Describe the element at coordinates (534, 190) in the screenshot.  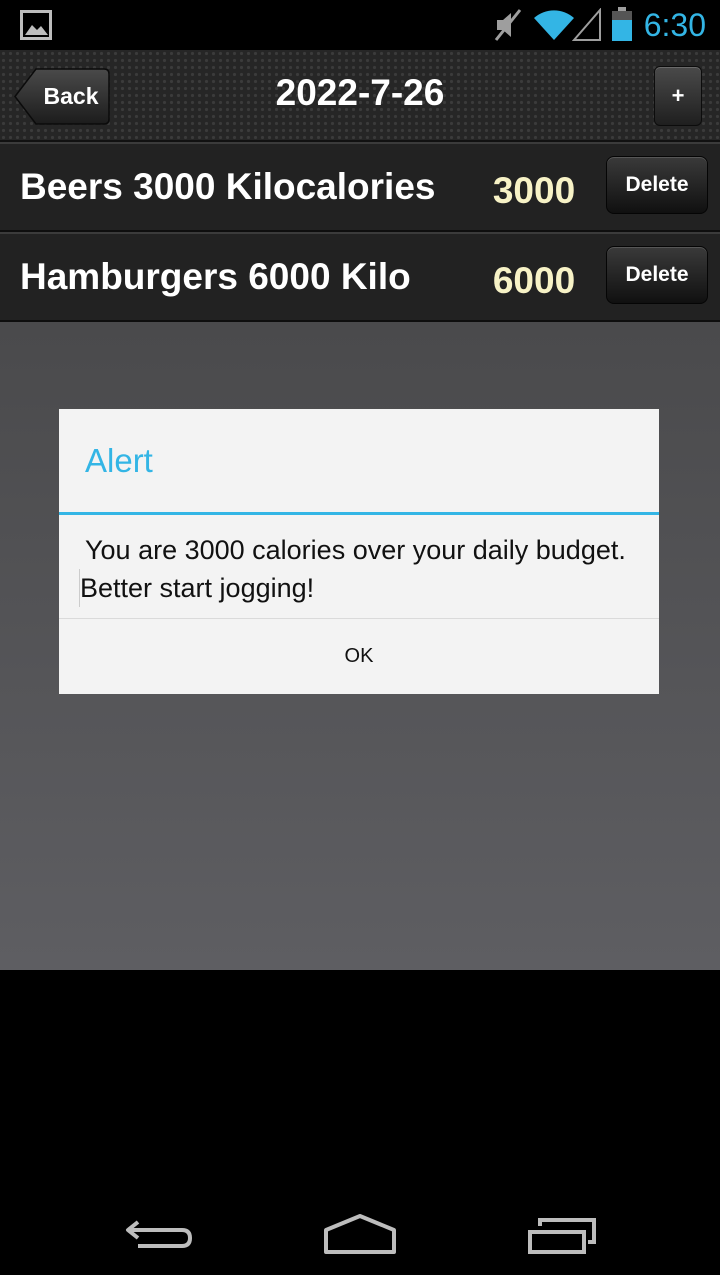
I see `entry-value: 3000` at that location.